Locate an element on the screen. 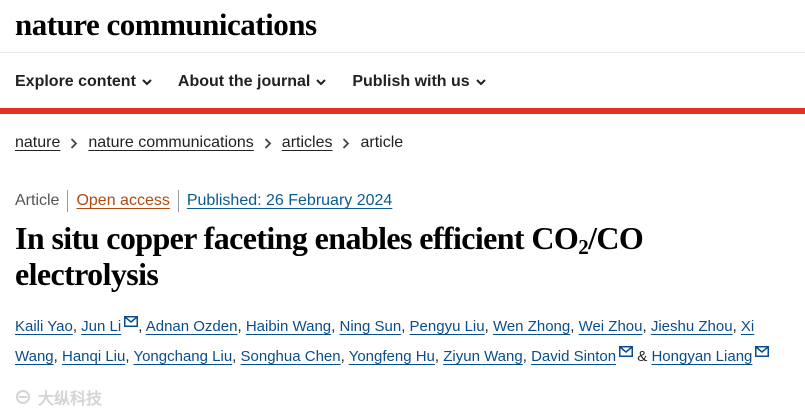 The image size is (805, 410). watermark: 大纵科技 is located at coordinates (58, 397).